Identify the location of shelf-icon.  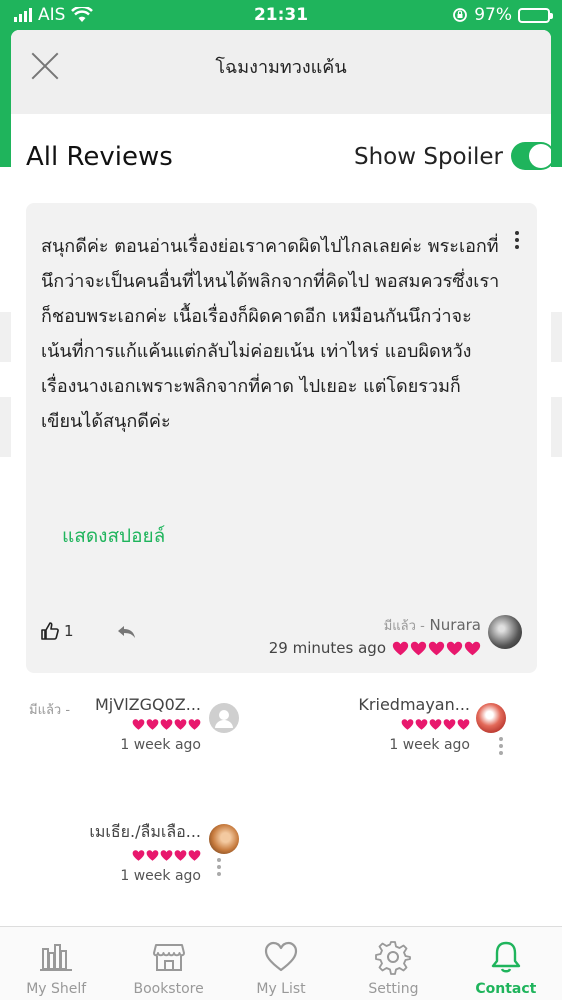
(56, 957).